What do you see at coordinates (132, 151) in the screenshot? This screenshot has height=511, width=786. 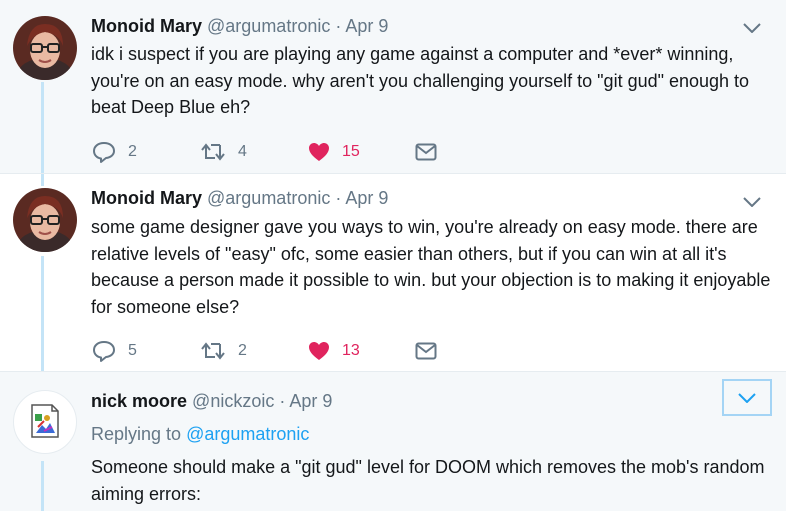 I see `reply-count: 2` at bounding box center [132, 151].